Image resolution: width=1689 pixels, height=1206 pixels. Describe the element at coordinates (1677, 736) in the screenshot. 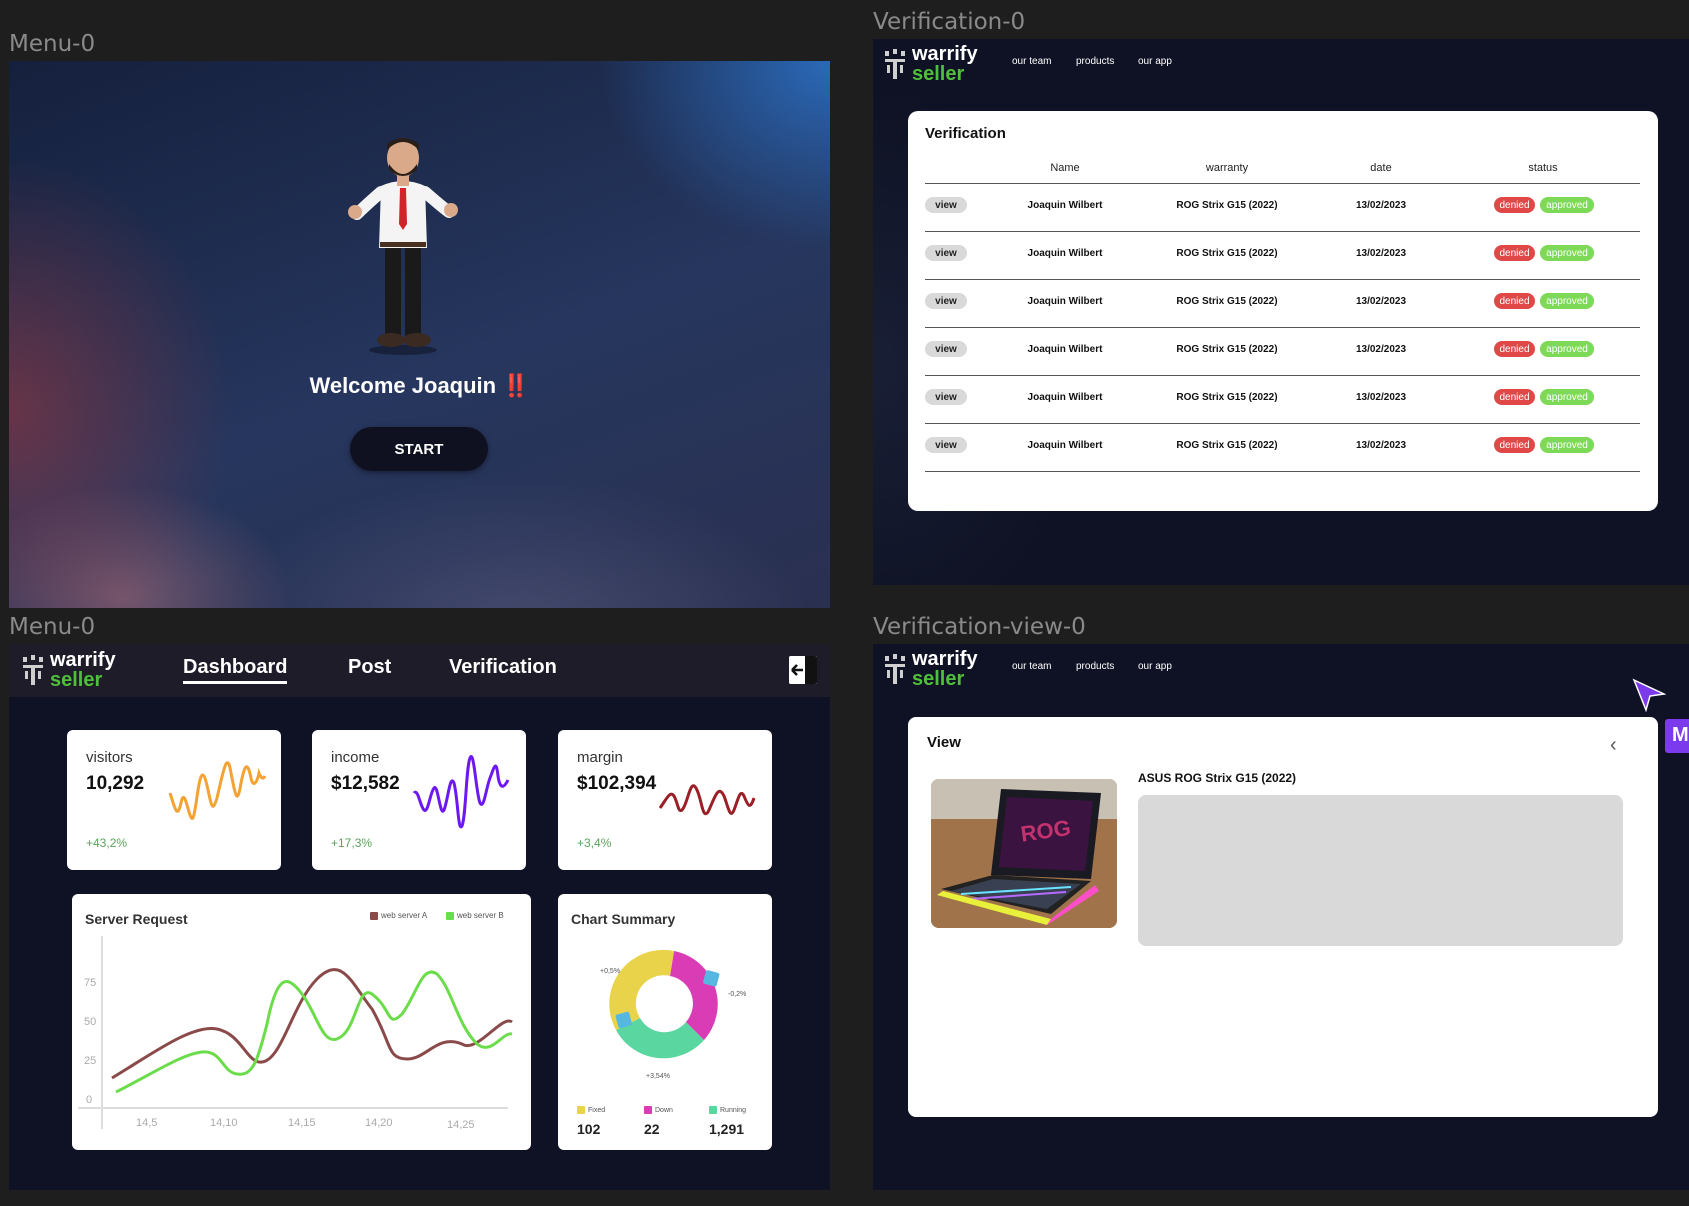

I see `collaborator-tag: M` at that location.